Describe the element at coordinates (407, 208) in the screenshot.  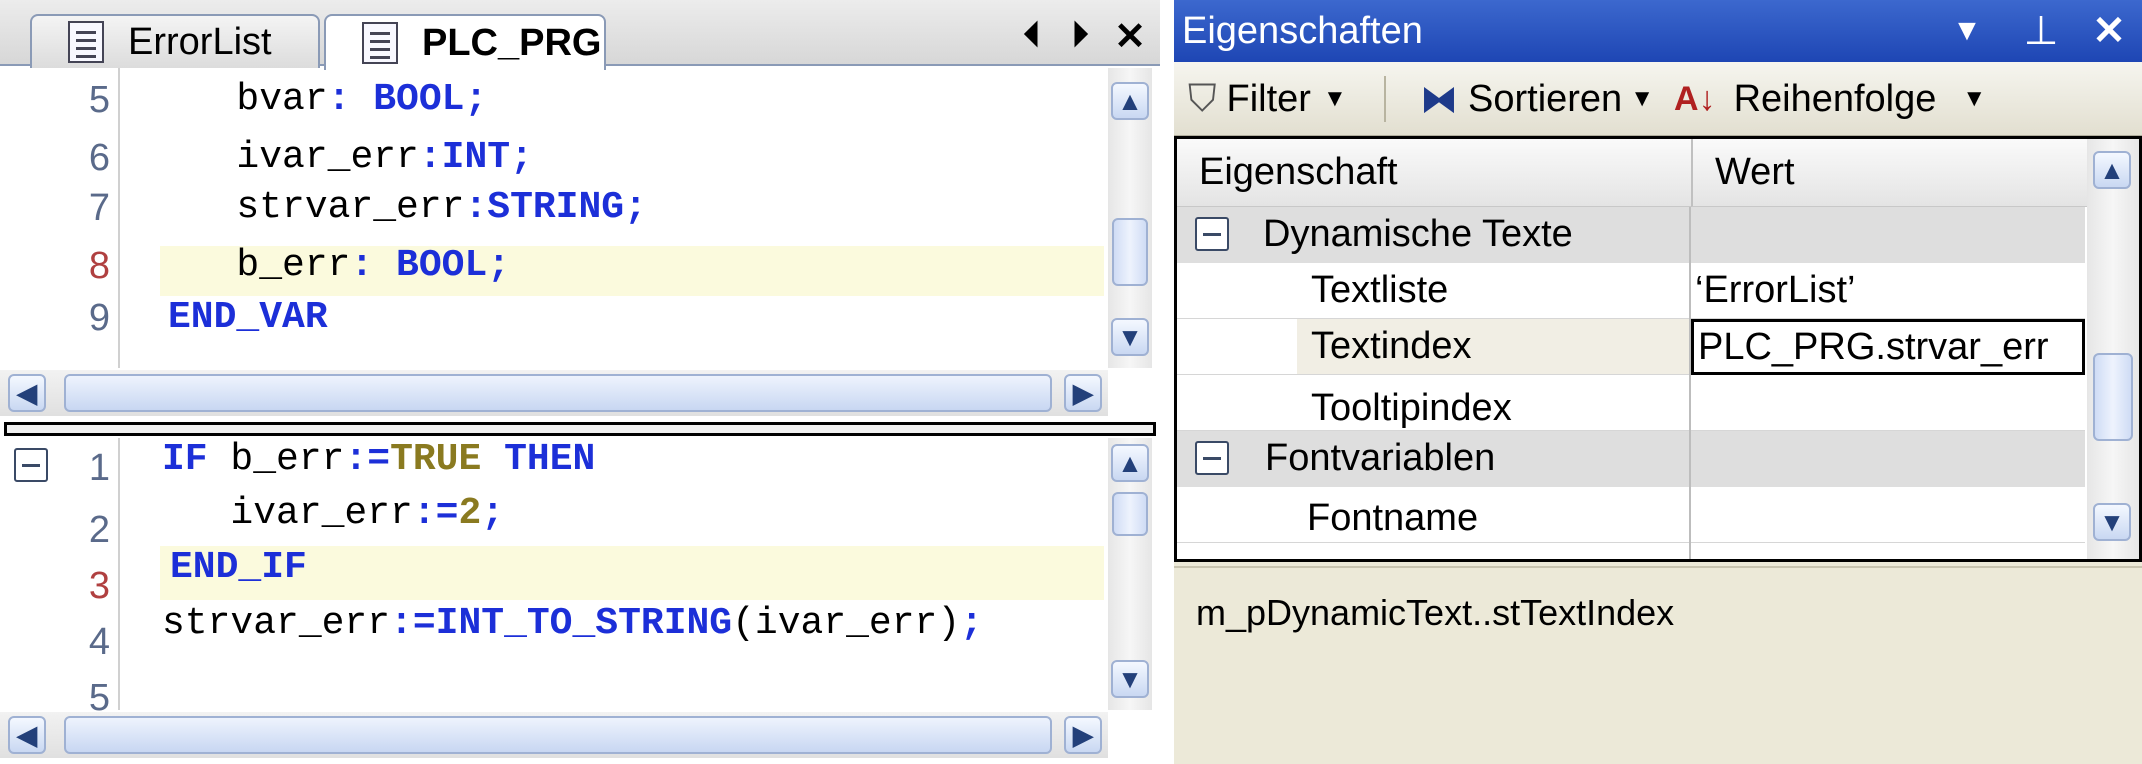
I see `code-line: strvar_err:STRING;` at that location.